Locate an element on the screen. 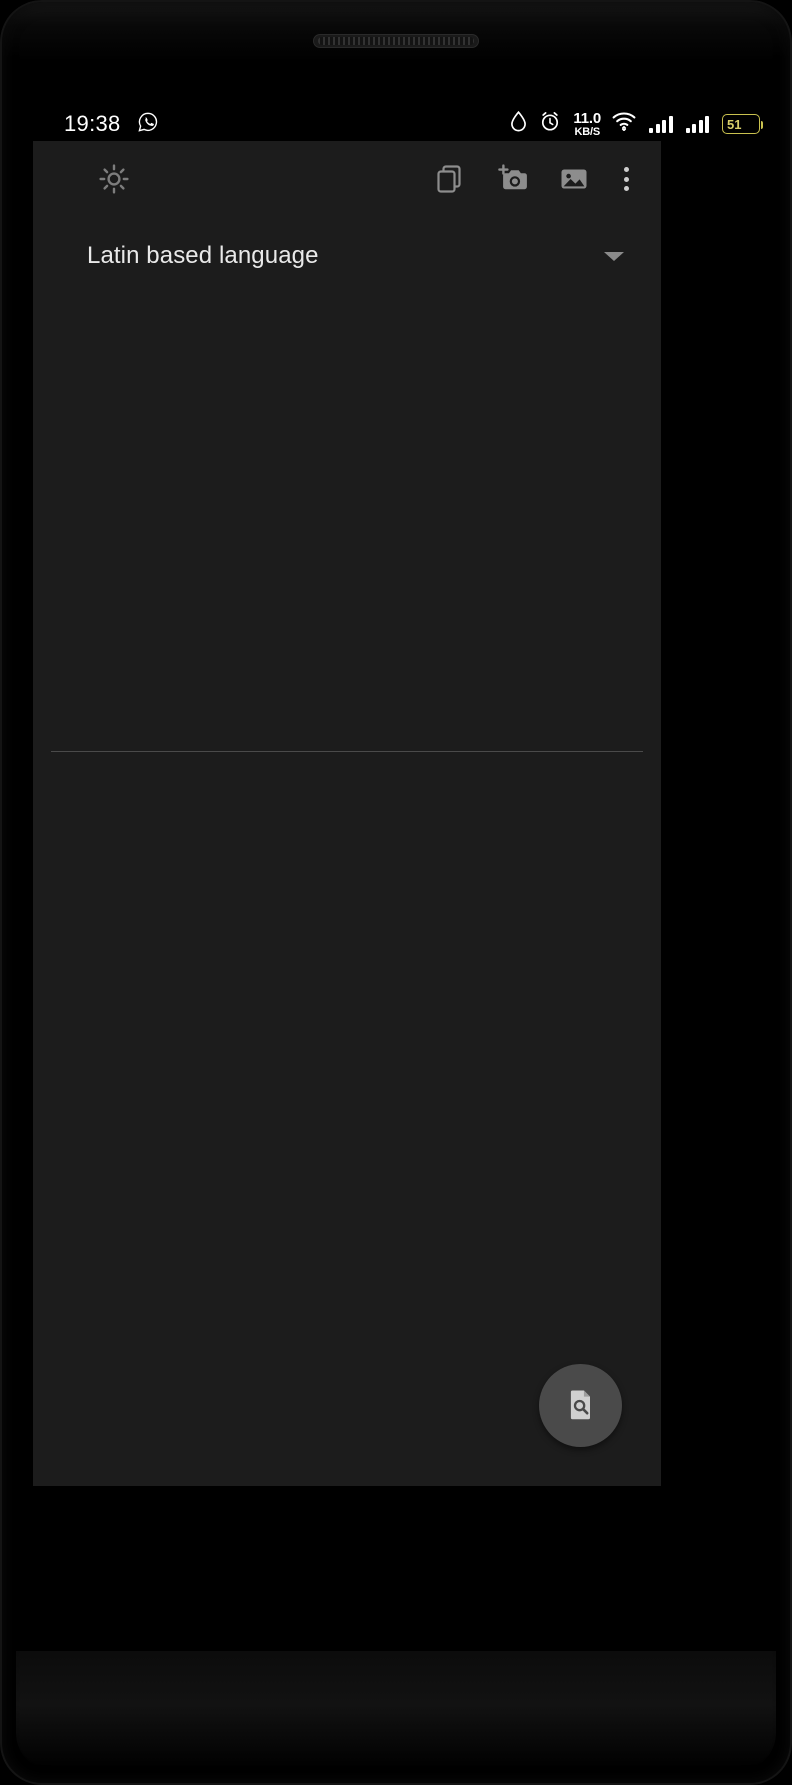 This screenshot has width=792, height=1785. network-speed-unit: KB/S is located at coordinates (587, 131).